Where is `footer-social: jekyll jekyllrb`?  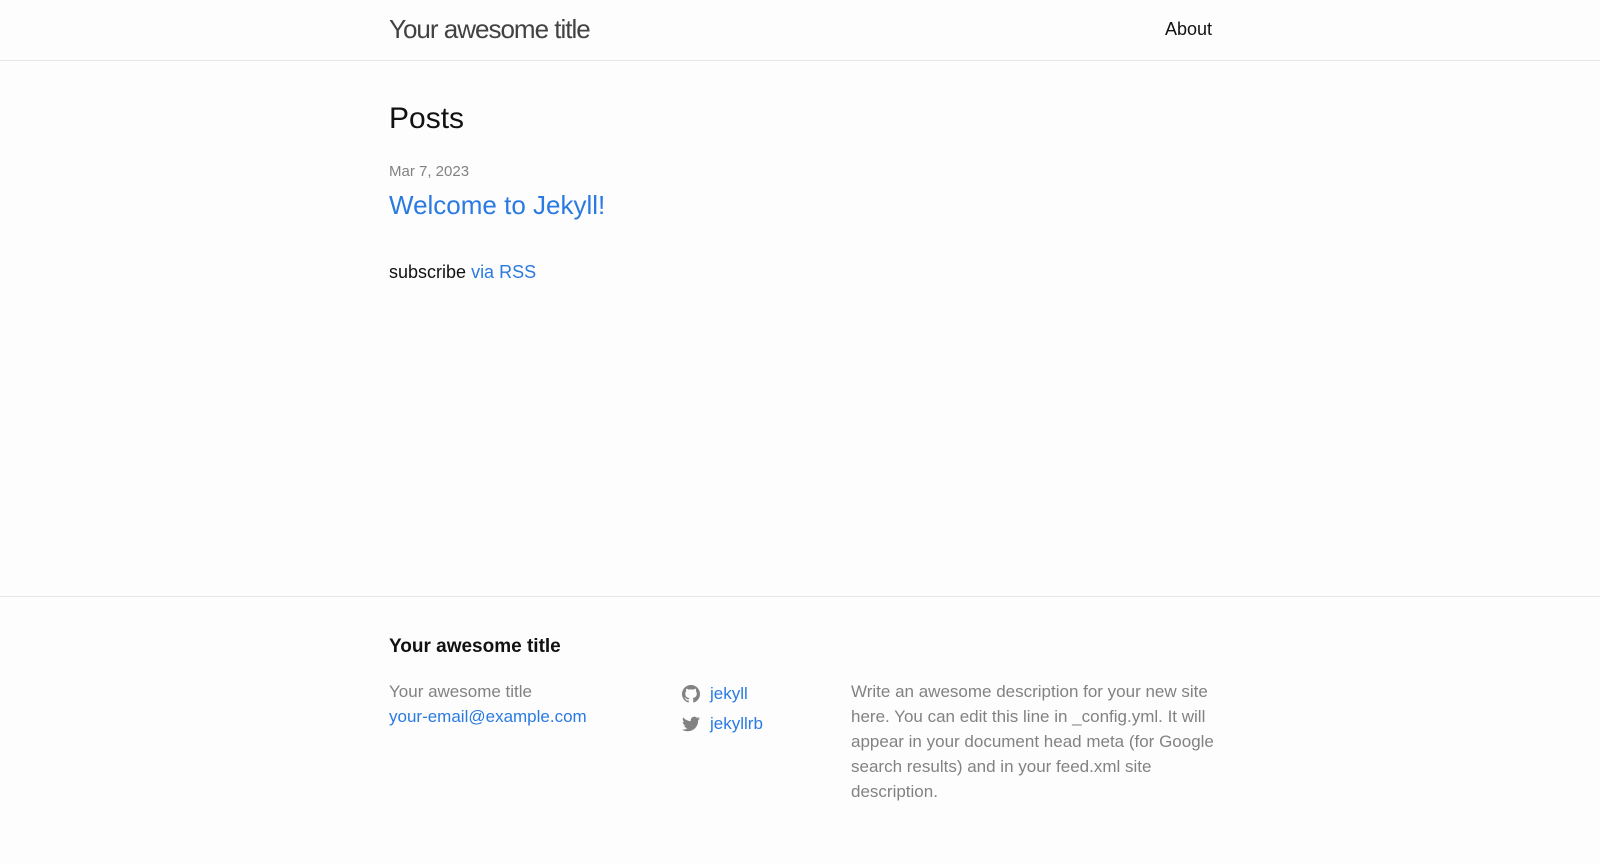
footer-social: jekyll jekyllrb is located at coordinates (722, 709).